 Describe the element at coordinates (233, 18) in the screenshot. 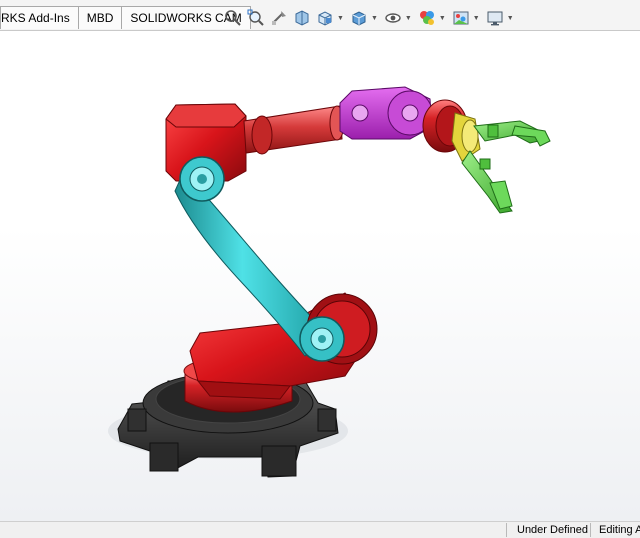

I see `zoom-to-fit-icon` at that location.